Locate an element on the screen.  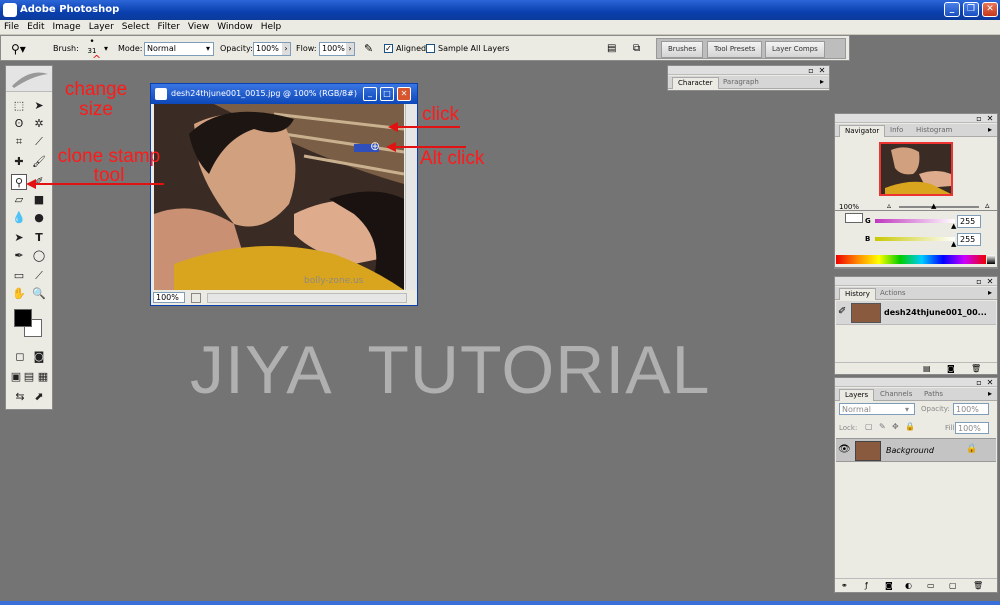
layer-visibility-eye-icon: 👁 is located at coordinates (844, 449).